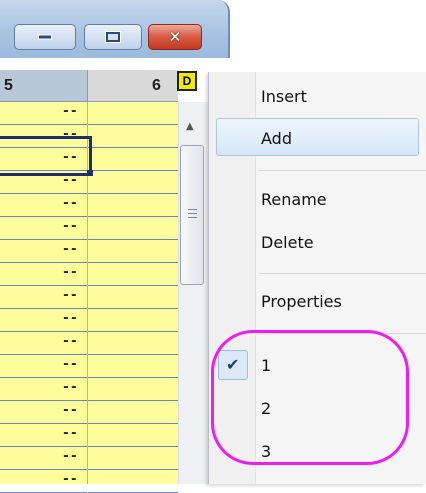  I want to click on column-header-label: 6, so click(156, 85).